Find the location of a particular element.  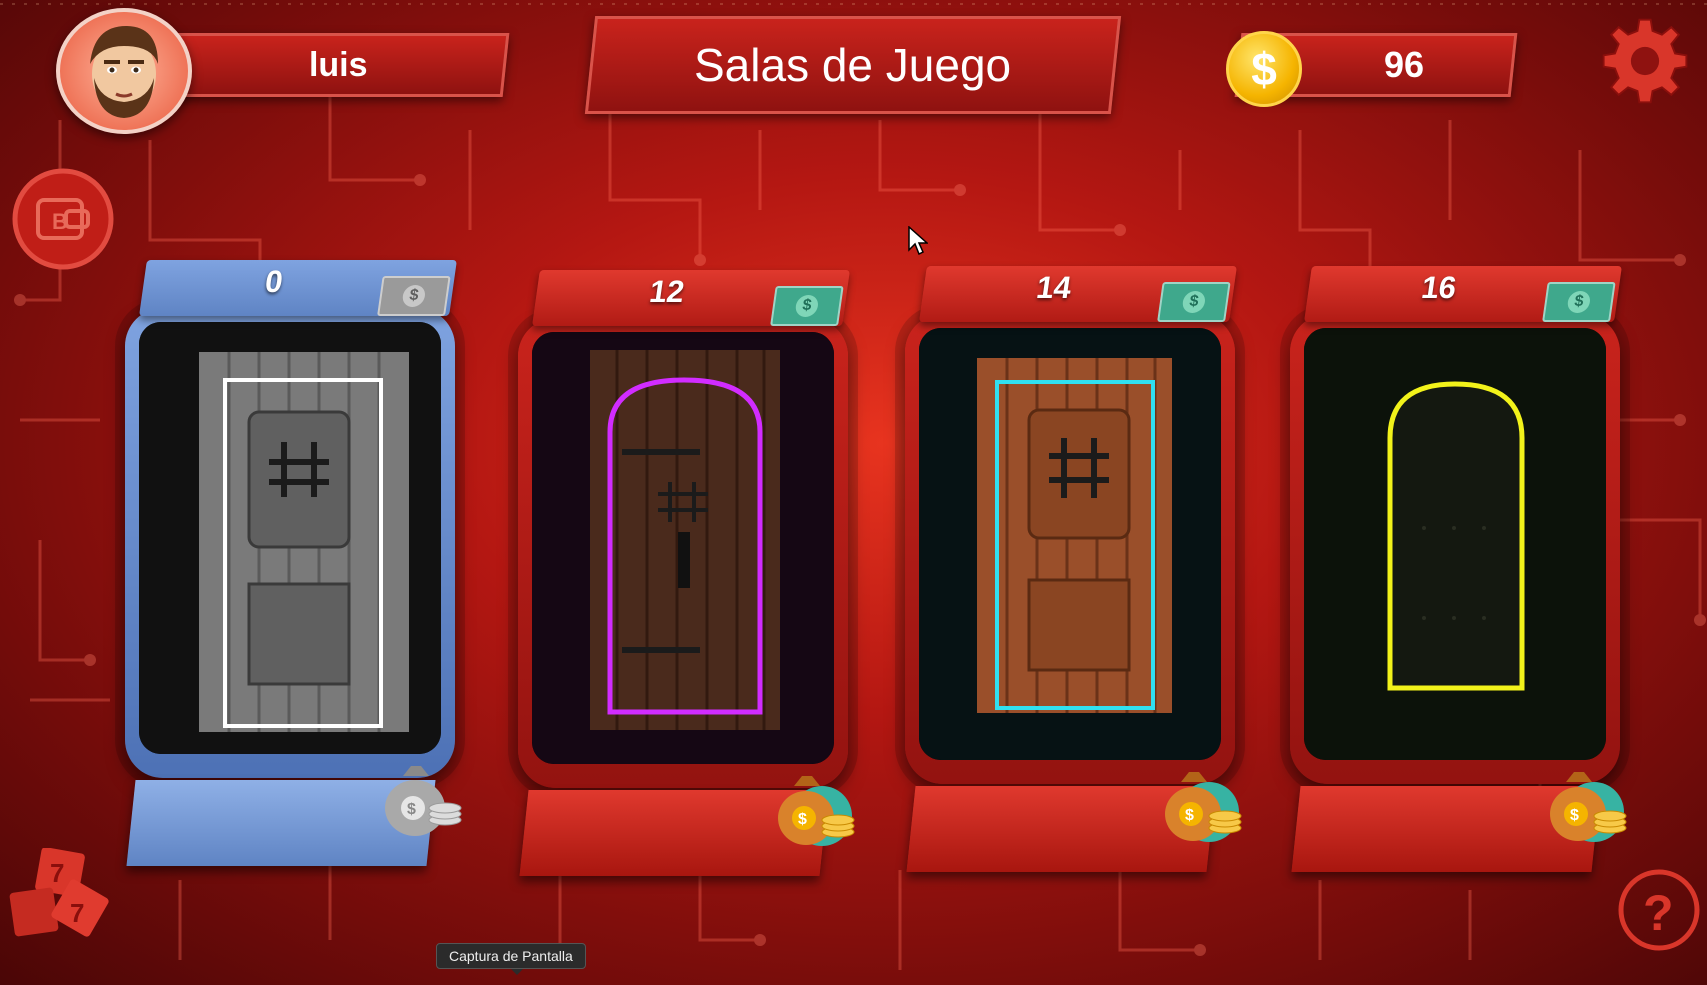

room-header: 12 $ is located at coordinates (691, 298).